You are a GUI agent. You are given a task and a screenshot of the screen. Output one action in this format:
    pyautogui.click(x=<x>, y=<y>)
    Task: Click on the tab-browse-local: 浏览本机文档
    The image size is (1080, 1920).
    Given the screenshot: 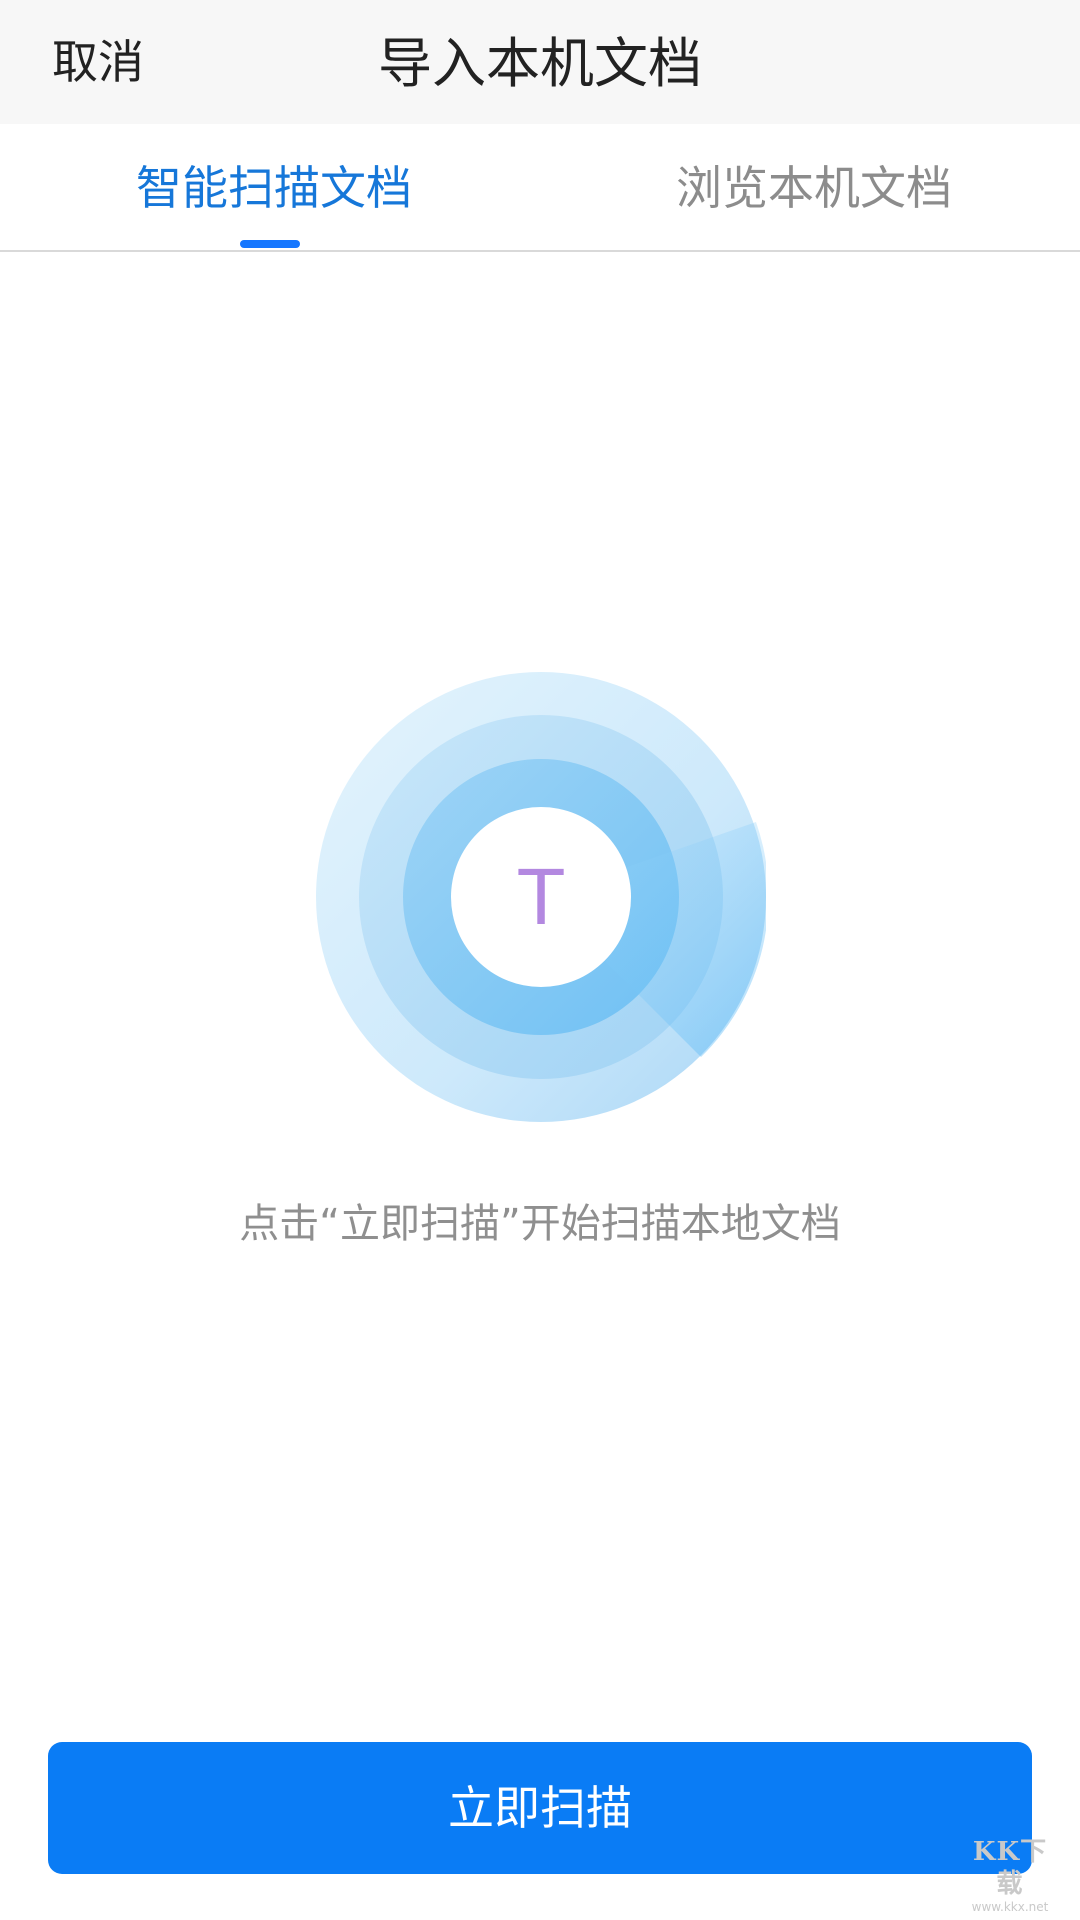 What is the action you would take?
    pyautogui.click(x=810, y=187)
    